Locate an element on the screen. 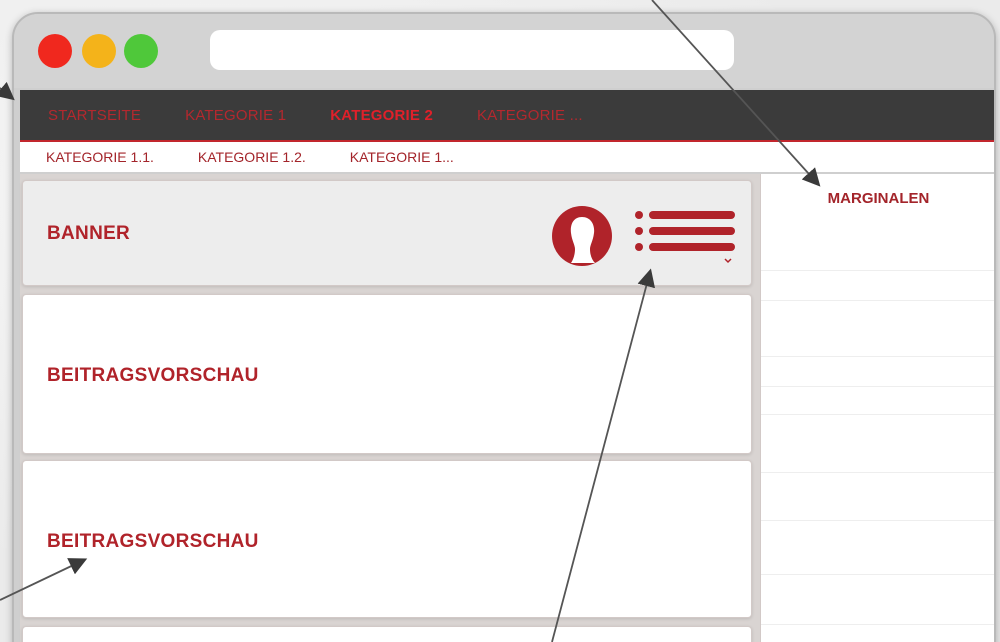 This screenshot has width=1000, height=642. banner: BANNER is located at coordinates (387, 233).